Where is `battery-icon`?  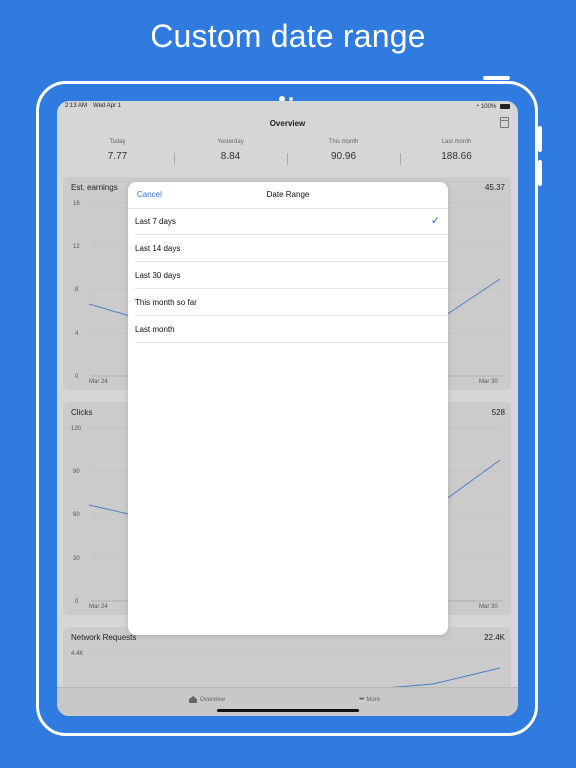 battery-icon is located at coordinates (505, 106).